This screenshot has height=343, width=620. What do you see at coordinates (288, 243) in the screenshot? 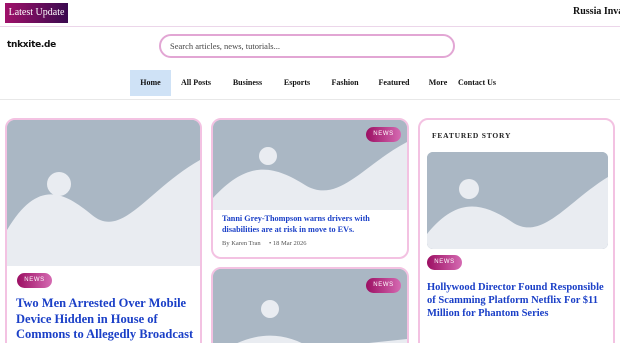
I see `article-date: • 18 Mar 2026` at bounding box center [288, 243].